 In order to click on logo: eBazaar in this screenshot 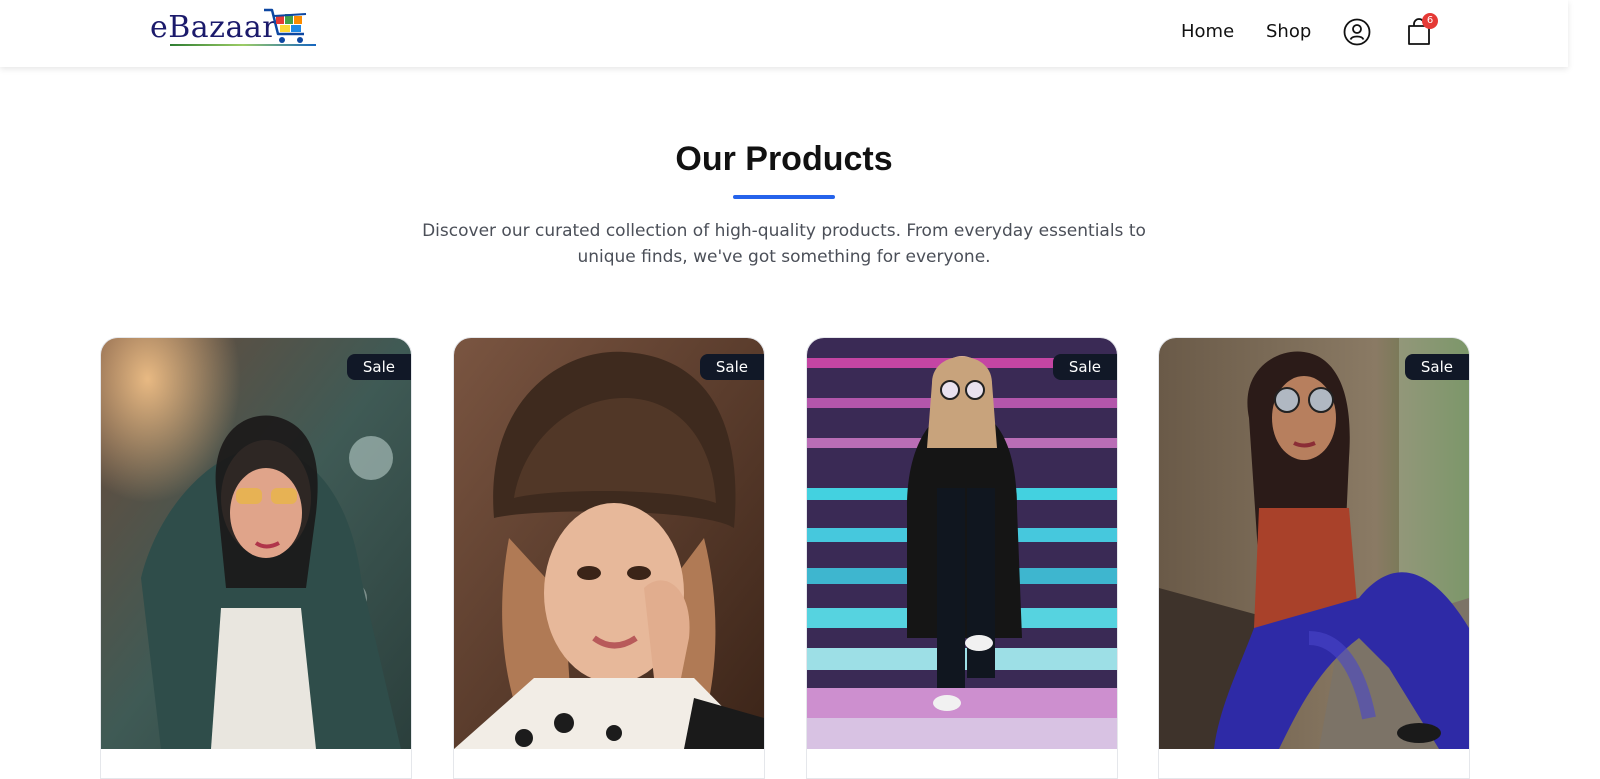, I will do `click(235, 27)`.